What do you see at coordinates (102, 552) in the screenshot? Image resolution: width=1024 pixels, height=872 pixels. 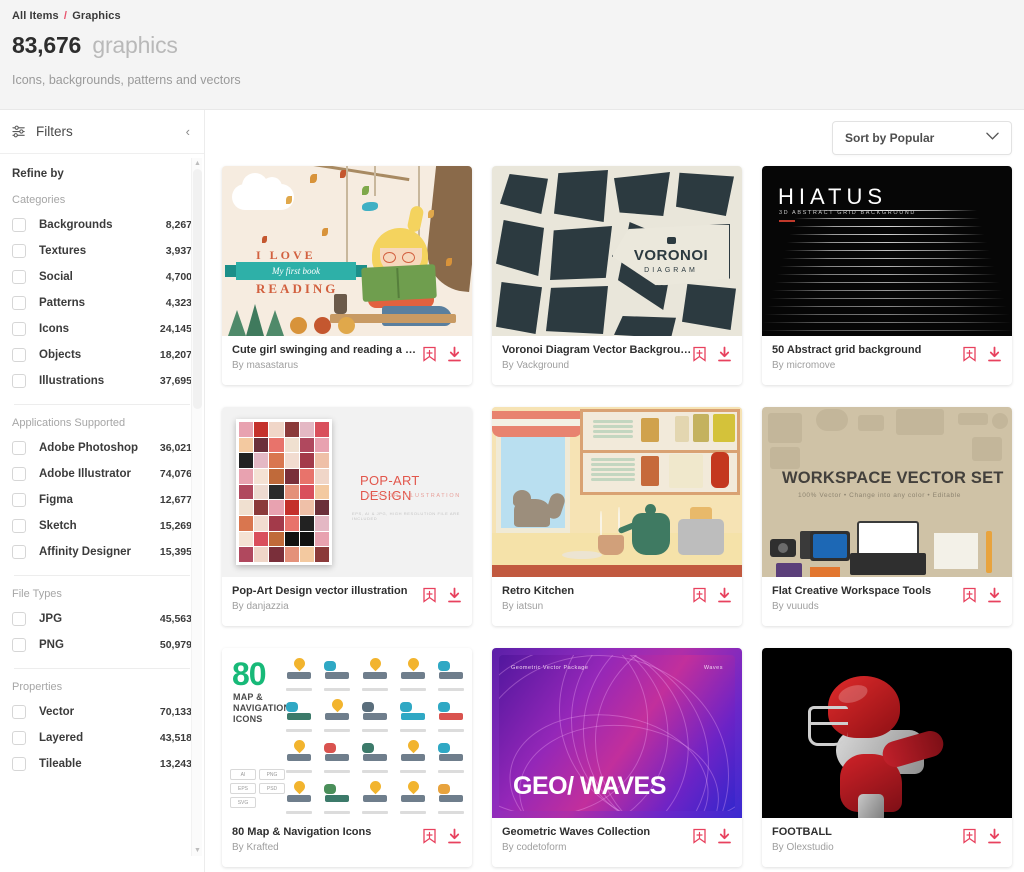 I see `filter-item-affinity-designer: Affinity Designer 15,395` at bounding box center [102, 552].